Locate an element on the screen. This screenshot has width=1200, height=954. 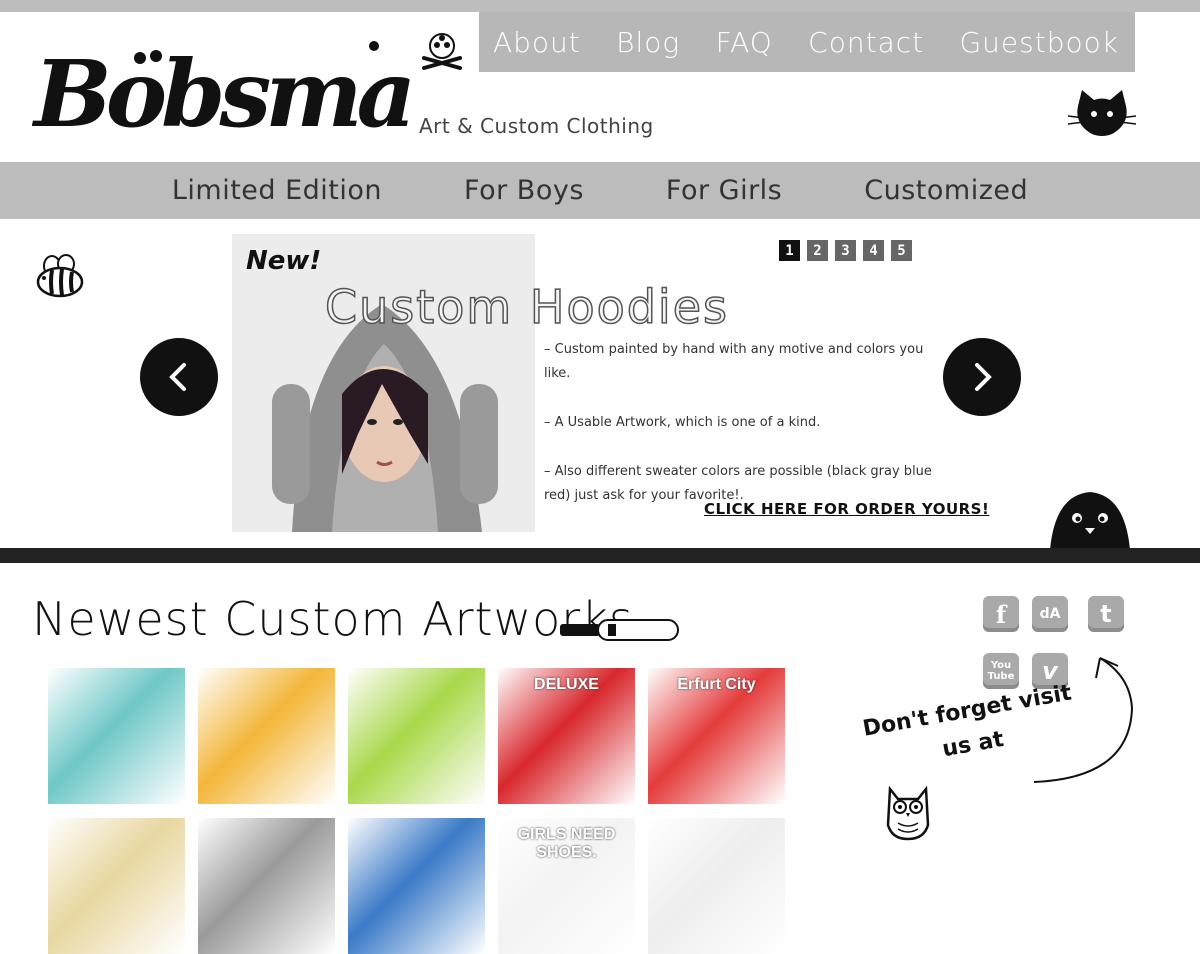
slide-pager: 1 2 3 4 5 is located at coordinates (845, 250).